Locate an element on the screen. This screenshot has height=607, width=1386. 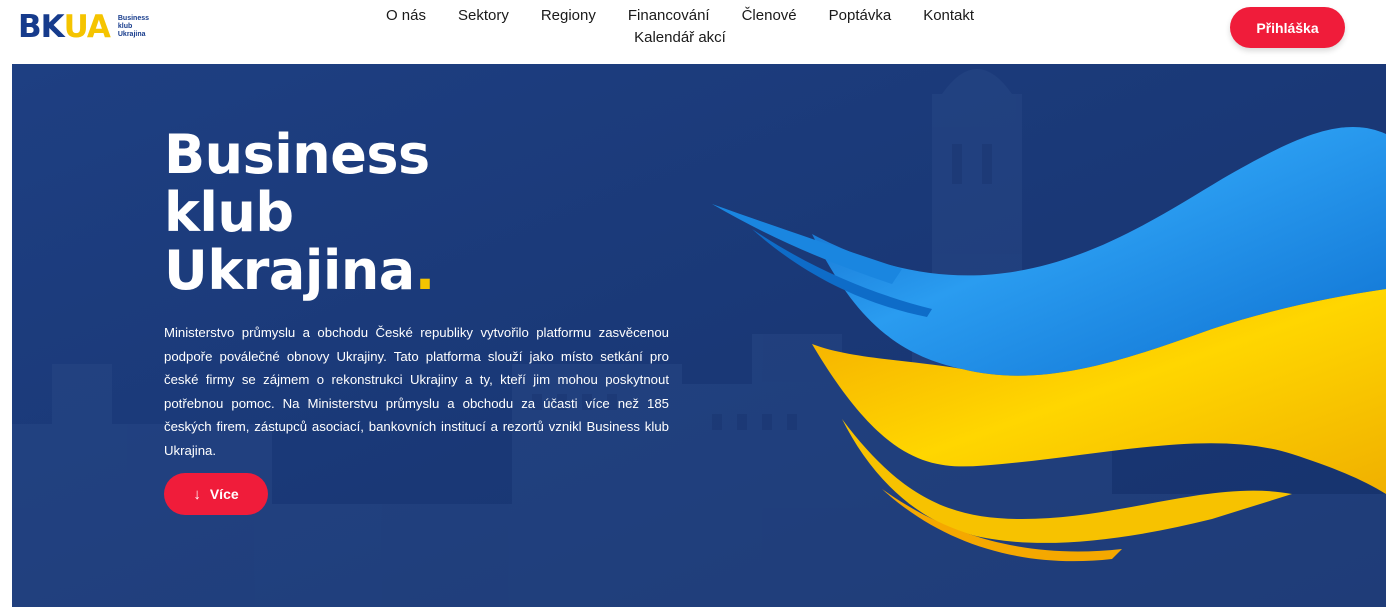
nav-item-kalendar-akci: Kalendář akcí is located at coordinates (680, 38).